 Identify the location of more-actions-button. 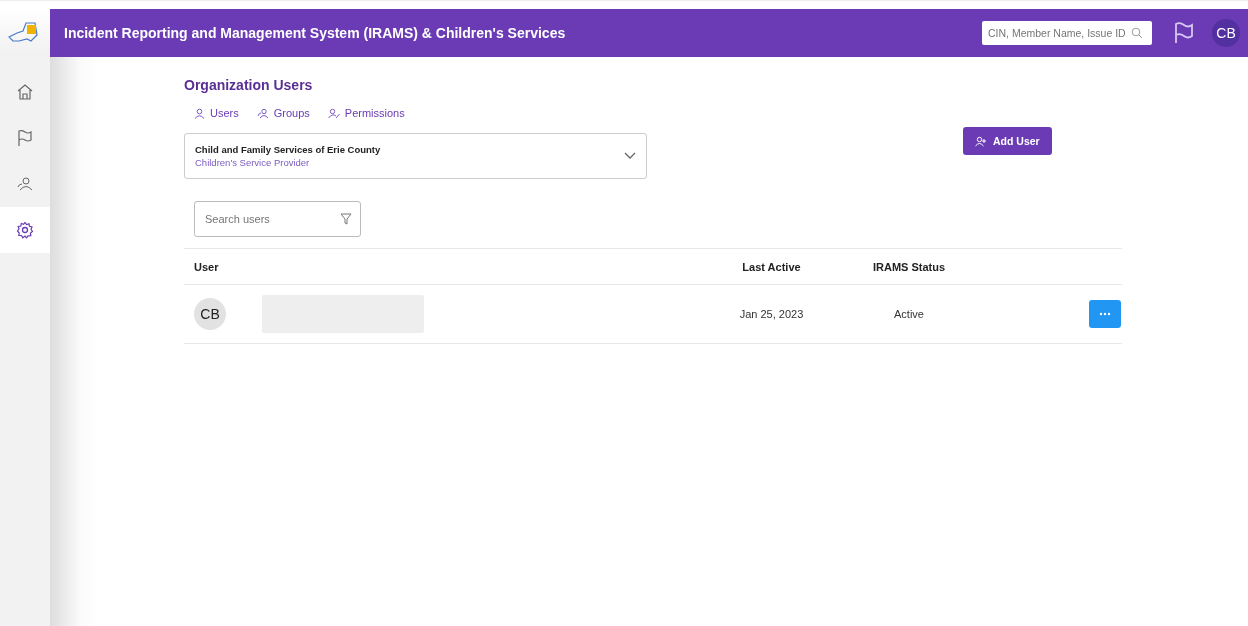
(1105, 314).